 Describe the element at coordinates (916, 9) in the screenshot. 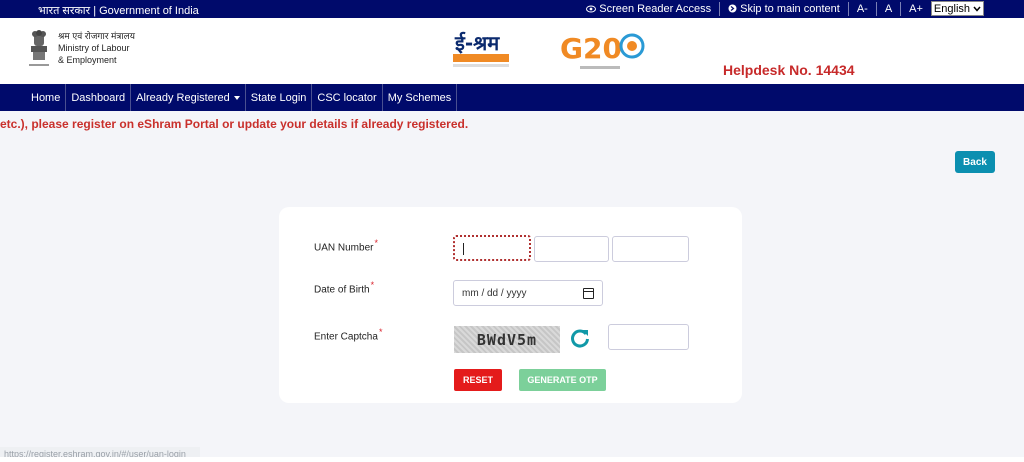

I see `font-increase-button: A+` at that location.